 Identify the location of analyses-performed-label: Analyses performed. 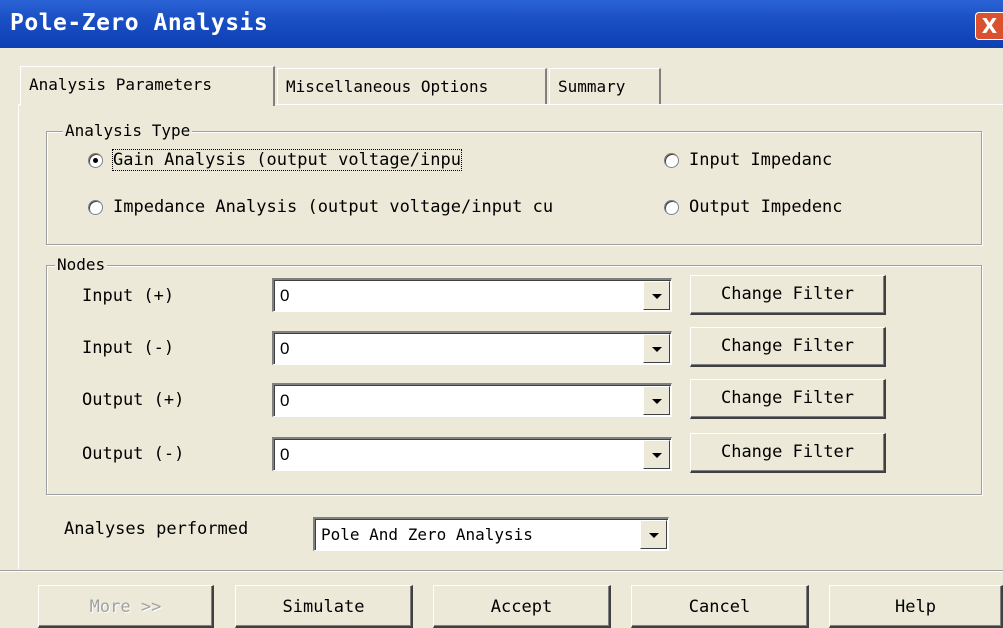
(156, 529).